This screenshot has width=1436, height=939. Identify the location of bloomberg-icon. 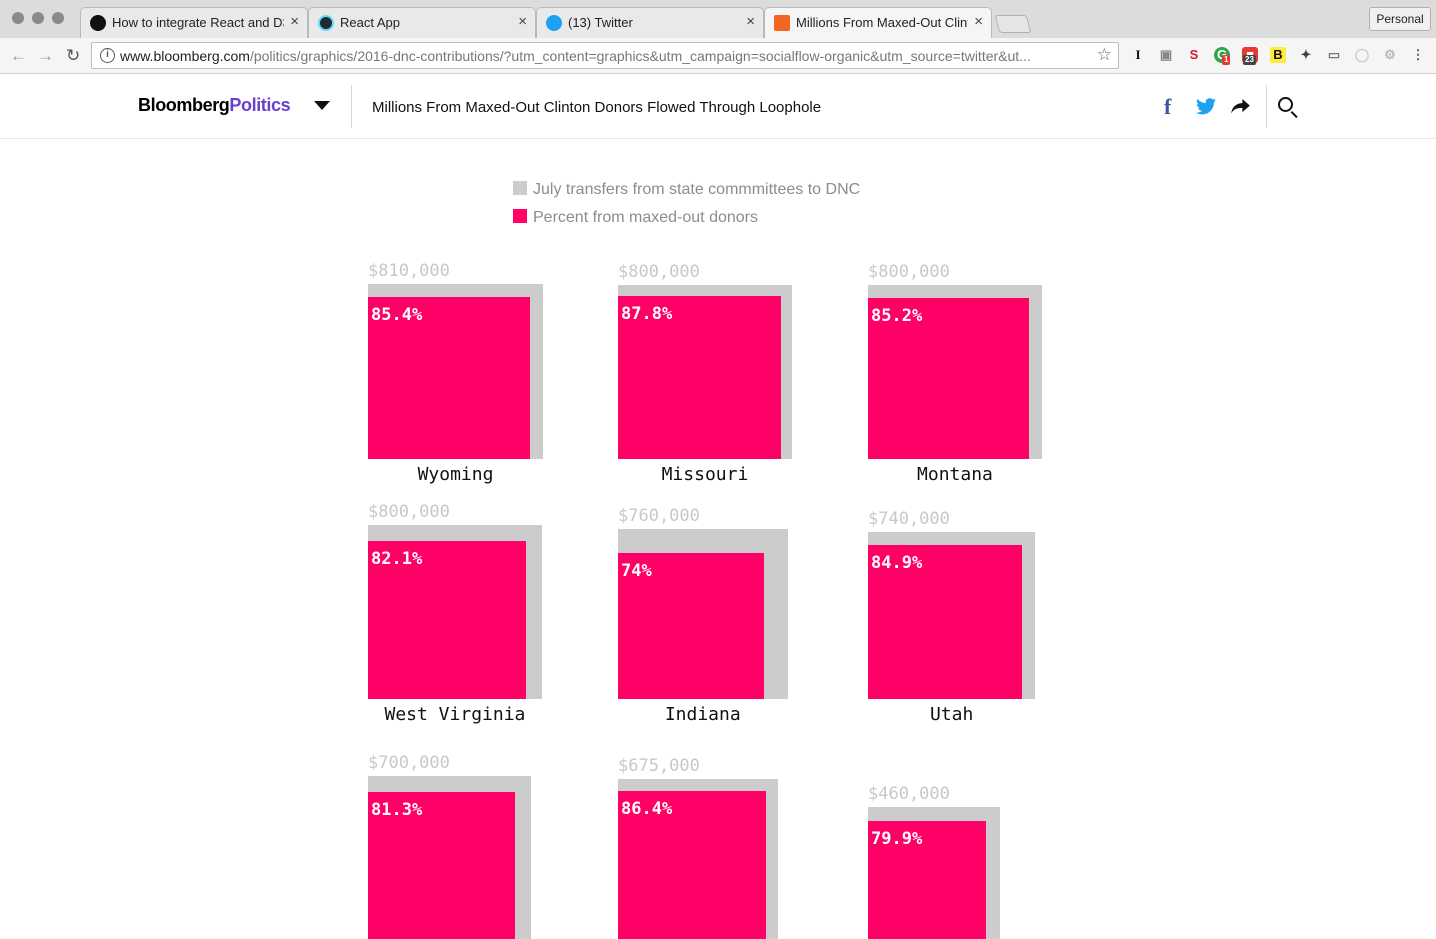
(782, 23).